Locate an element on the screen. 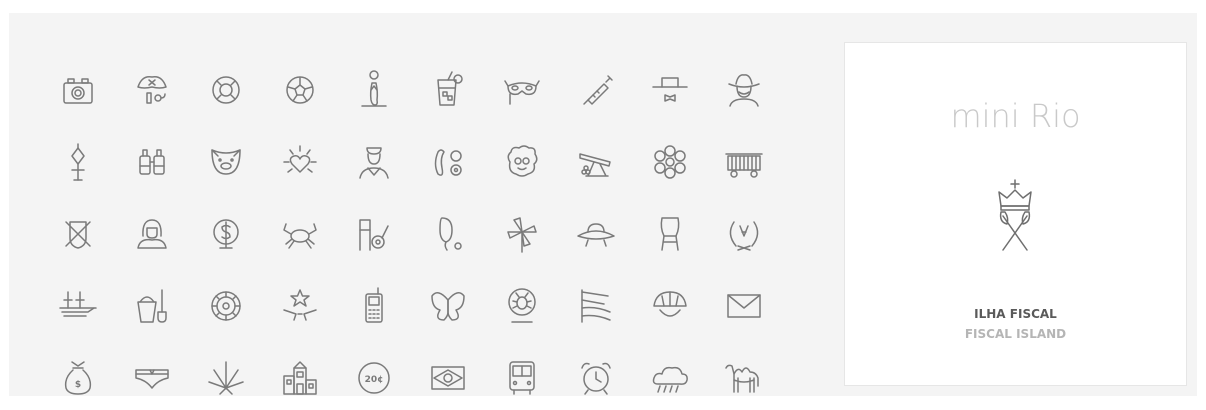 This screenshot has height=410, width=1206. curly-hair-face-icon is located at coordinates (522, 162).